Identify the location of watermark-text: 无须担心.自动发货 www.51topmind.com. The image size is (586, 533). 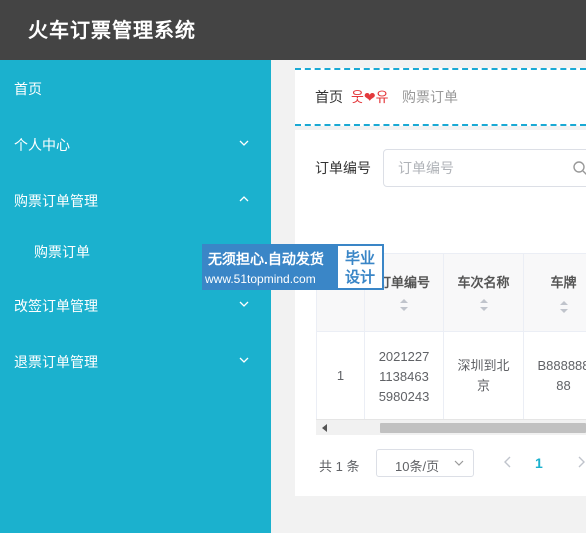
(269, 267).